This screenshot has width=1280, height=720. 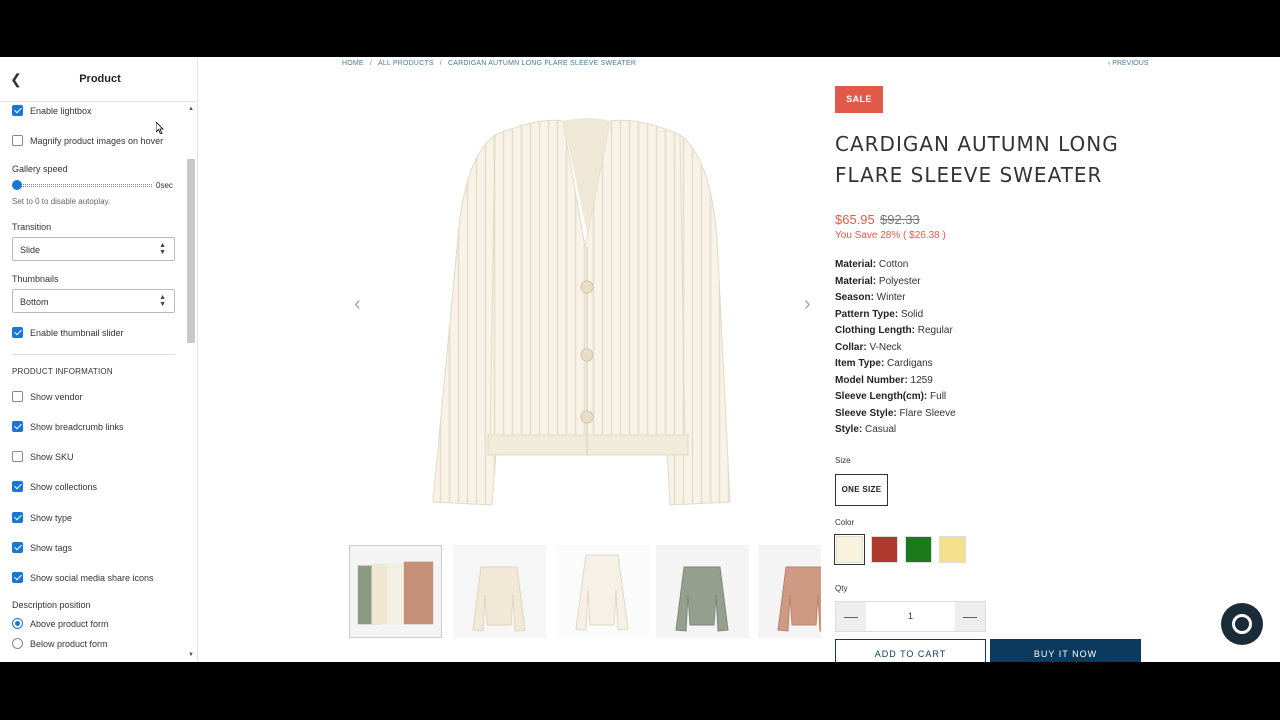 What do you see at coordinates (56, 396) in the screenshot?
I see `option-label: Show vendor` at bounding box center [56, 396].